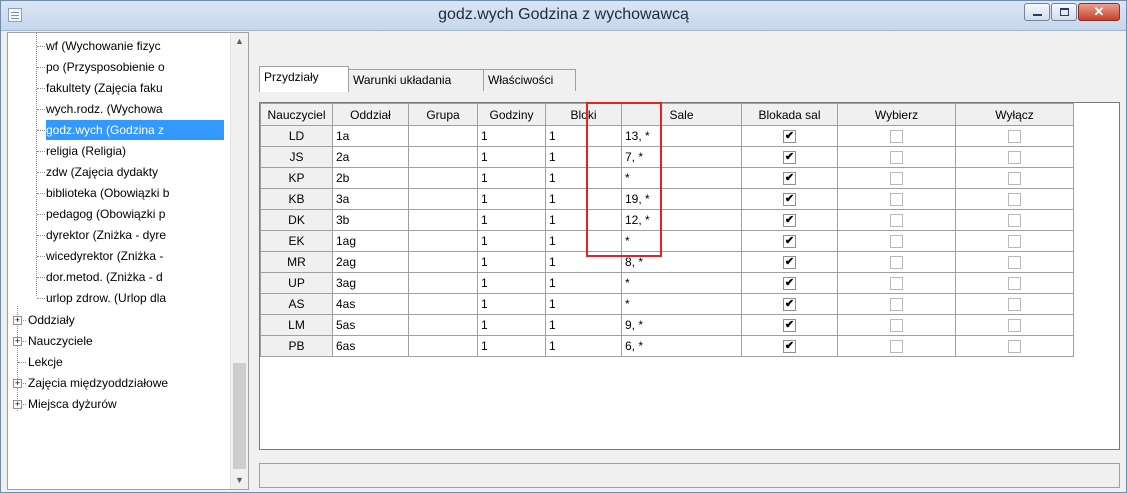 The image size is (1127, 493). What do you see at coordinates (296, 114) in the screenshot?
I see `column-header: Nauczyciel` at bounding box center [296, 114].